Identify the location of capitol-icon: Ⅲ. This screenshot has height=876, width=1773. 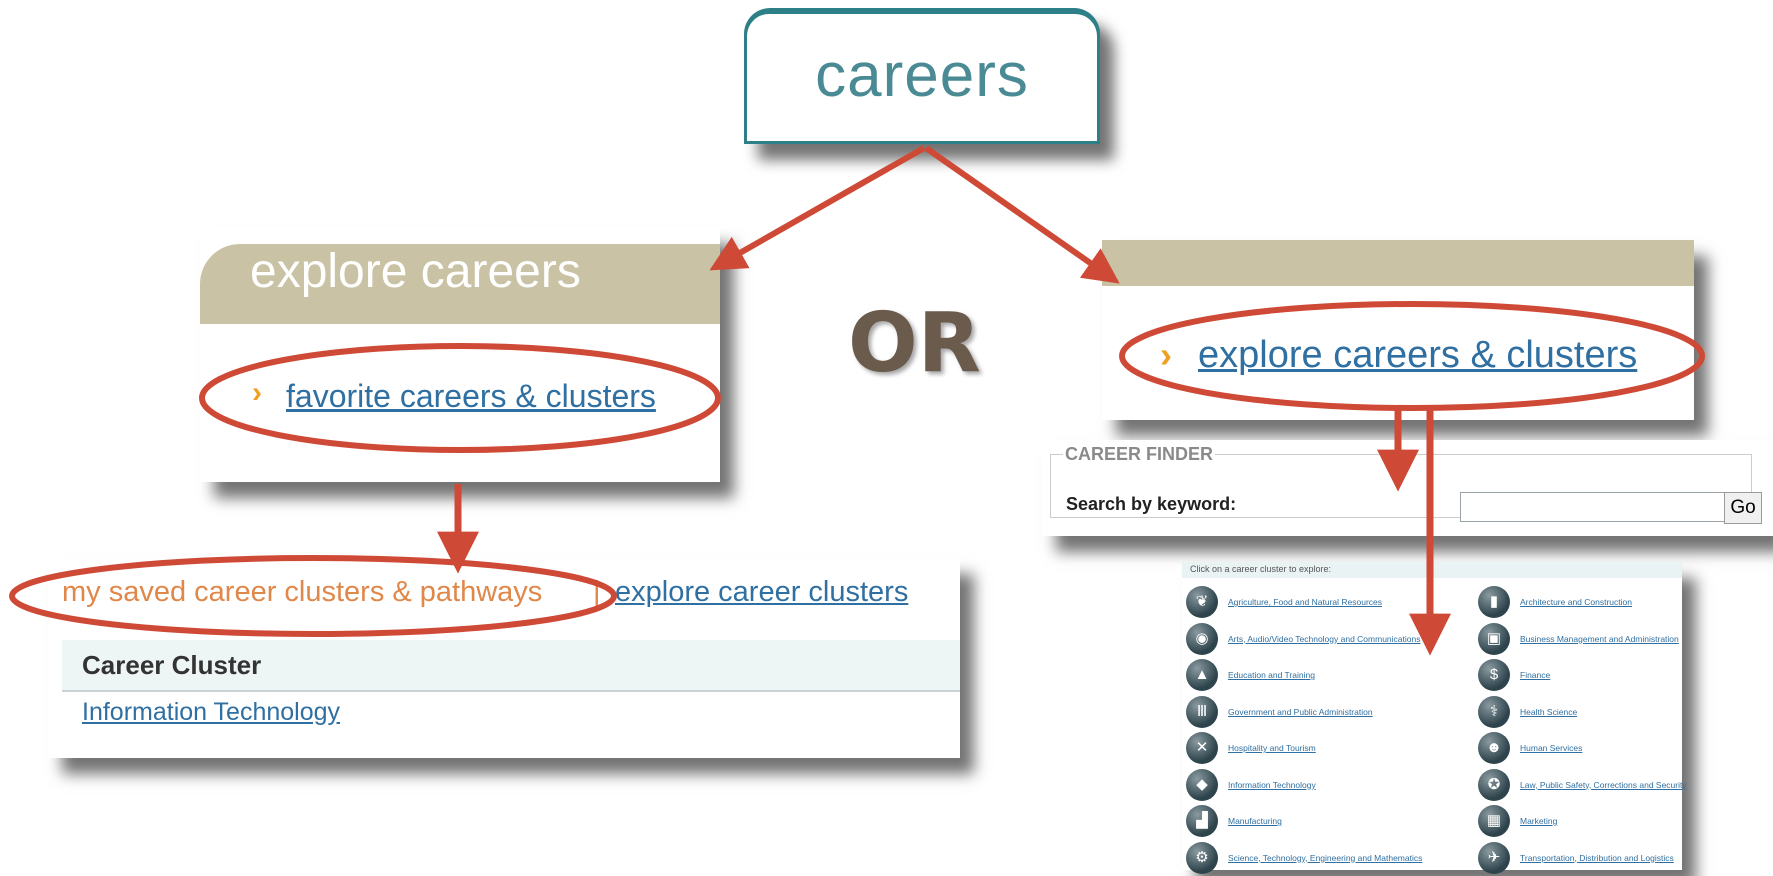
(1202, 711).